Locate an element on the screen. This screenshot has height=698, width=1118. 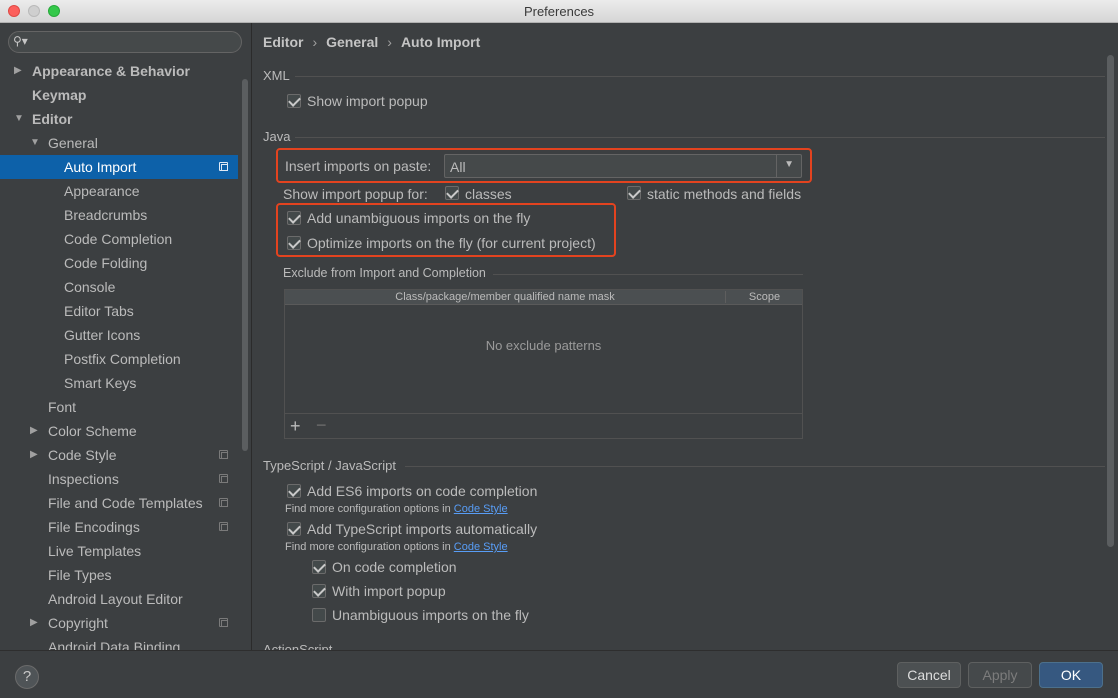
find-more-text: Find more configuration options in is located at coordinates (368, 509).